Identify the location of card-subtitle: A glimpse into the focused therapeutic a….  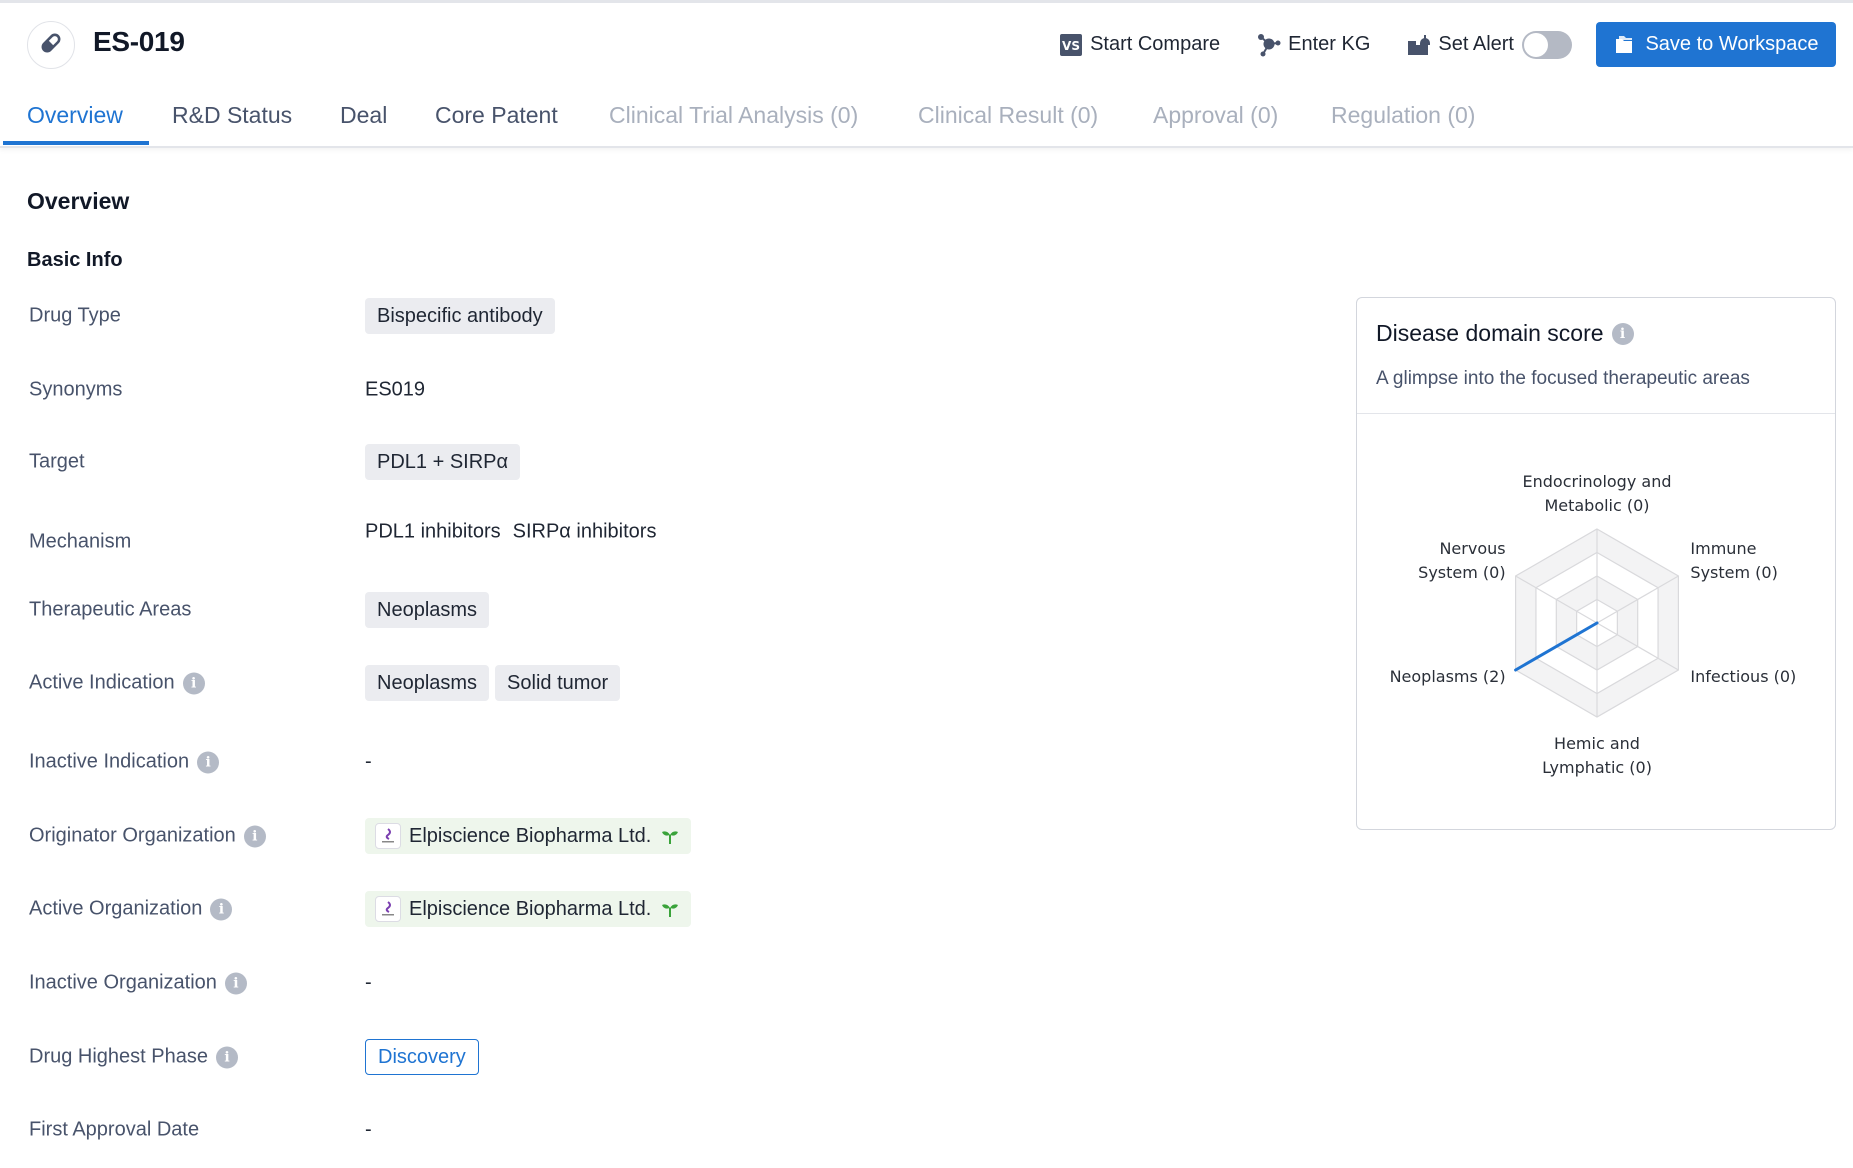
(1563, 378).